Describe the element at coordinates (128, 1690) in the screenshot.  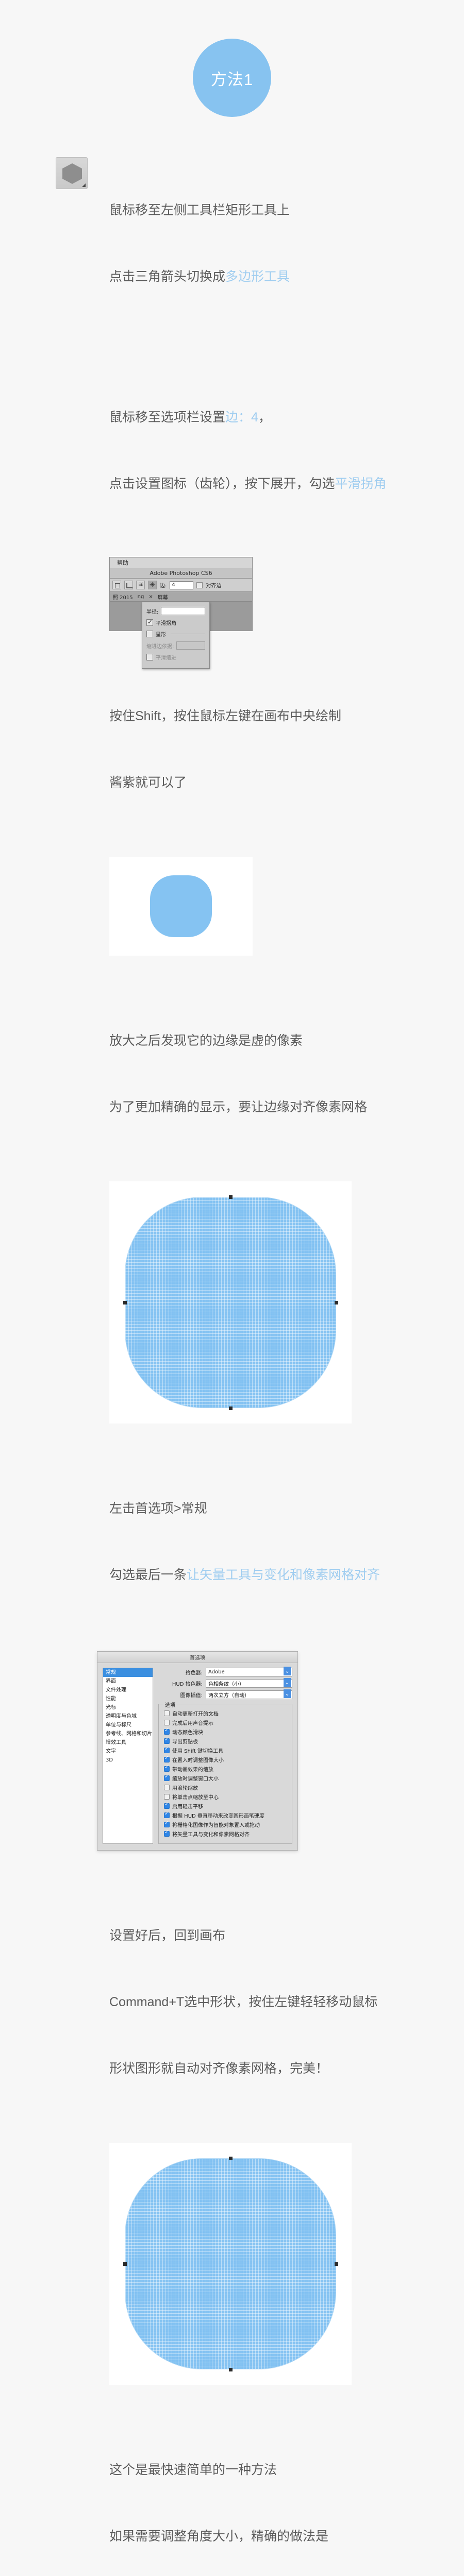
I see `prefs-sidebar-item: 文件处理` at that location.